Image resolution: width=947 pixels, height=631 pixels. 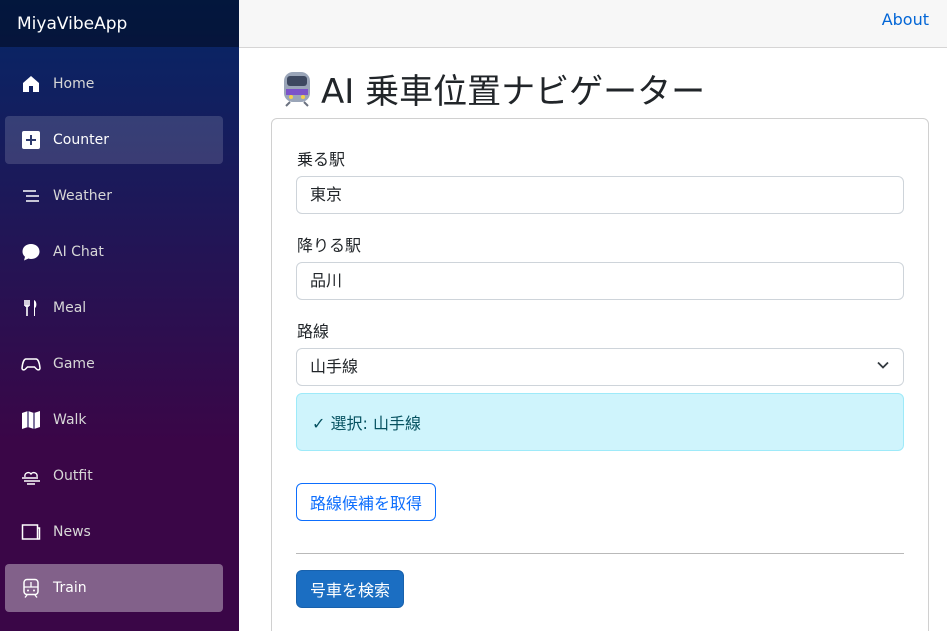 I want to click on page-title-text: AI 乗車位置ナビゲーター, so click(x=513, y=92).